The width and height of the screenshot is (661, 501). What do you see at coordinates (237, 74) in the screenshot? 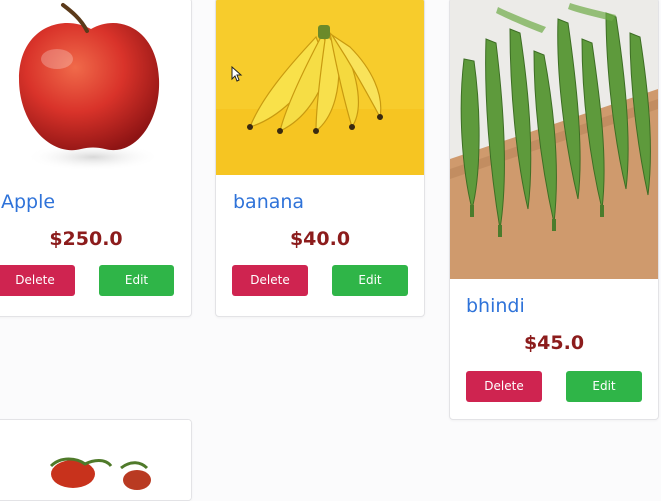
I see `mouse-cursor-icon` at bounding box center [237, 74].